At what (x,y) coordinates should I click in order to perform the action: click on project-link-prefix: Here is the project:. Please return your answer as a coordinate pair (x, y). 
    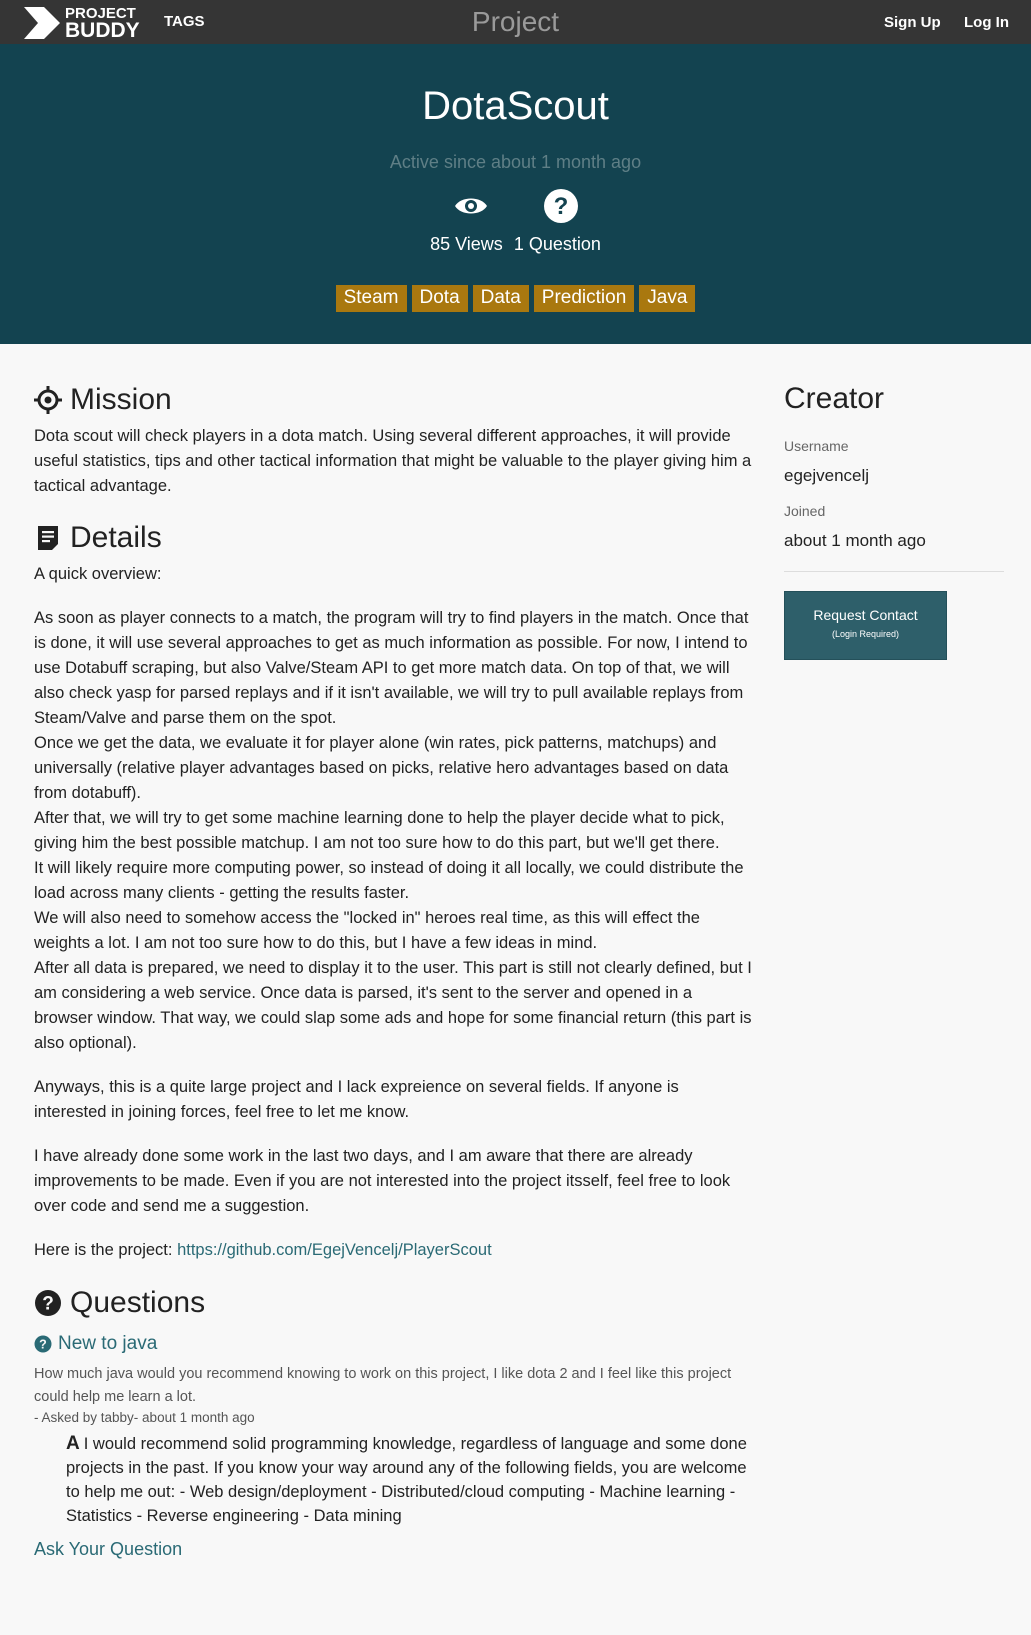
    Looking at the image, I should click on (106, 1250).